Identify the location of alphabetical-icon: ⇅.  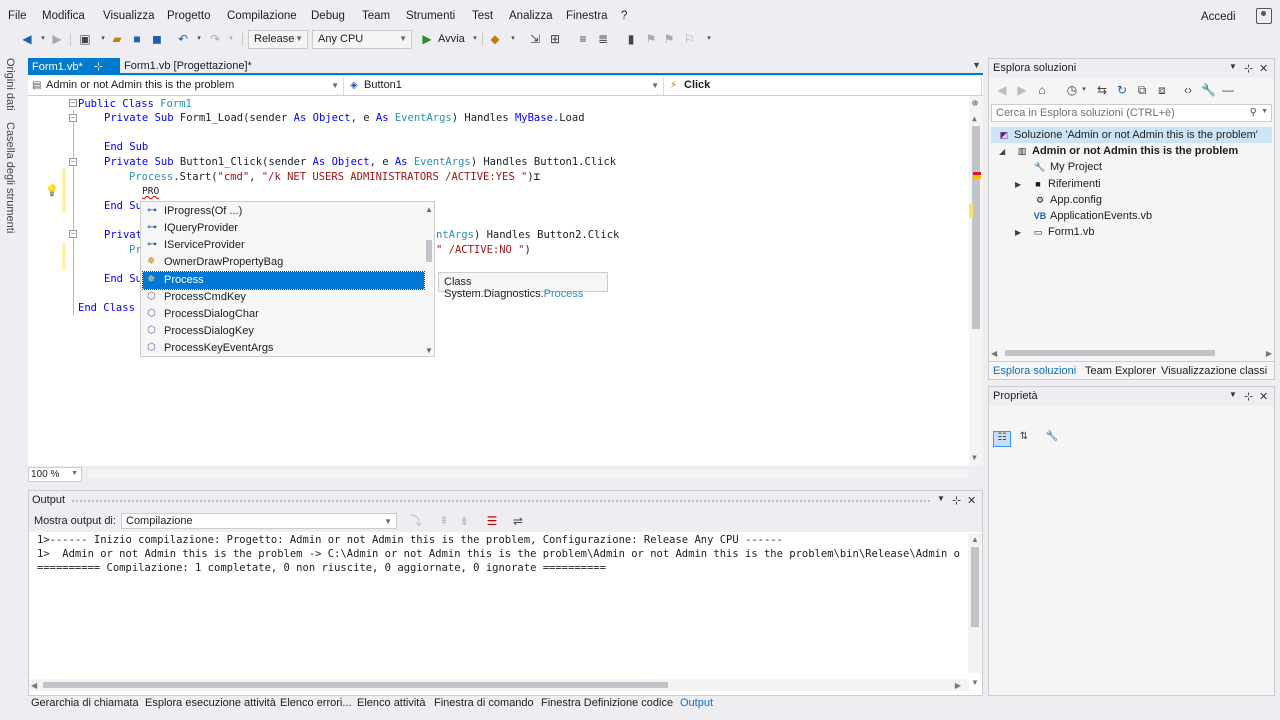
(1024, 439).